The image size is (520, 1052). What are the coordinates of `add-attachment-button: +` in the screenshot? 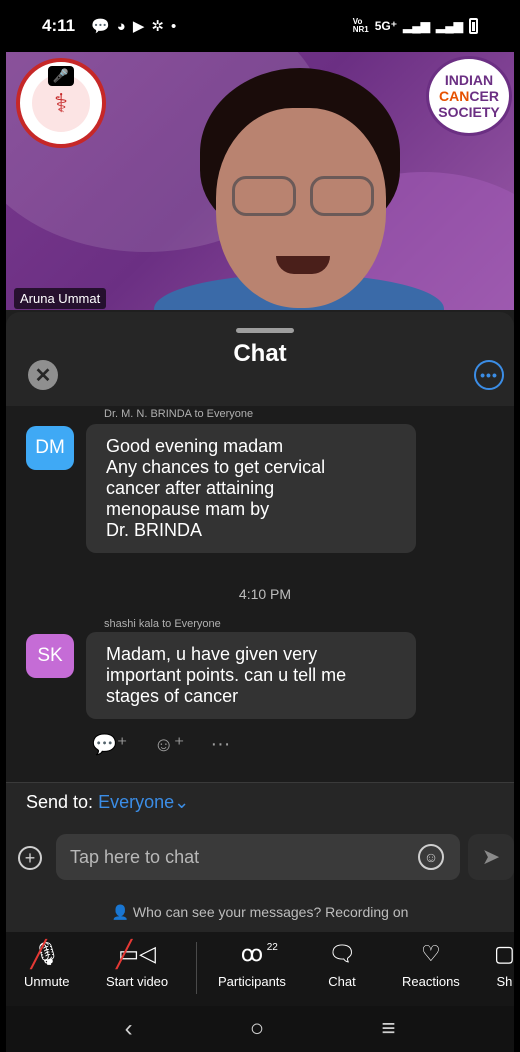 It's located at (30, 858).